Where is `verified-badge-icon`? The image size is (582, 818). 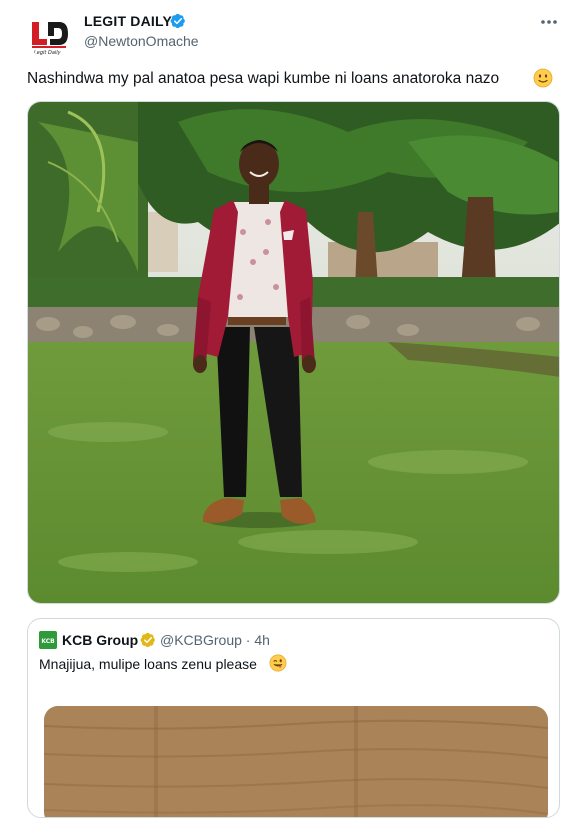 verified-badge-icon is located at coordinates (177, 21).